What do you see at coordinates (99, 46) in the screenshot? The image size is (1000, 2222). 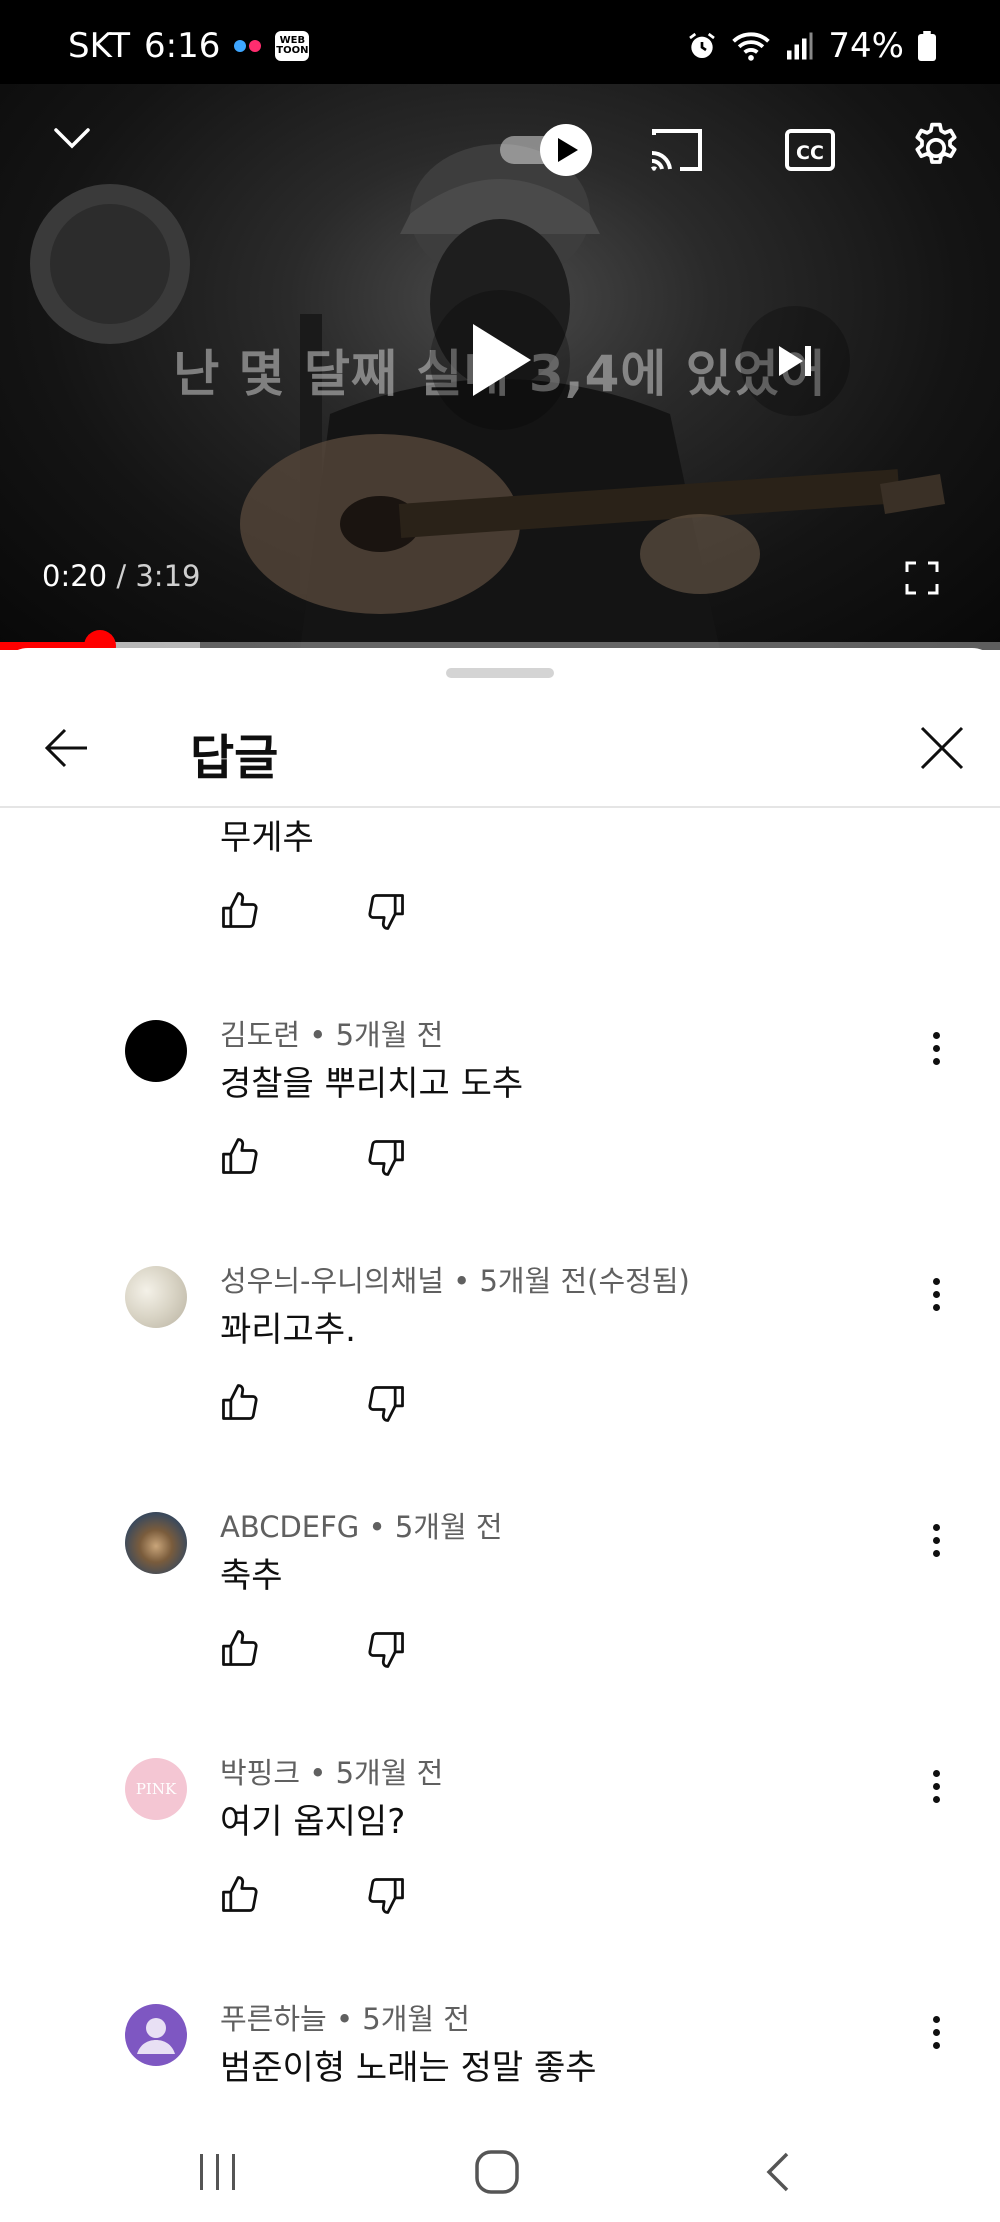 I see `carrier-label: SKT` at bounding box center [99, 46].